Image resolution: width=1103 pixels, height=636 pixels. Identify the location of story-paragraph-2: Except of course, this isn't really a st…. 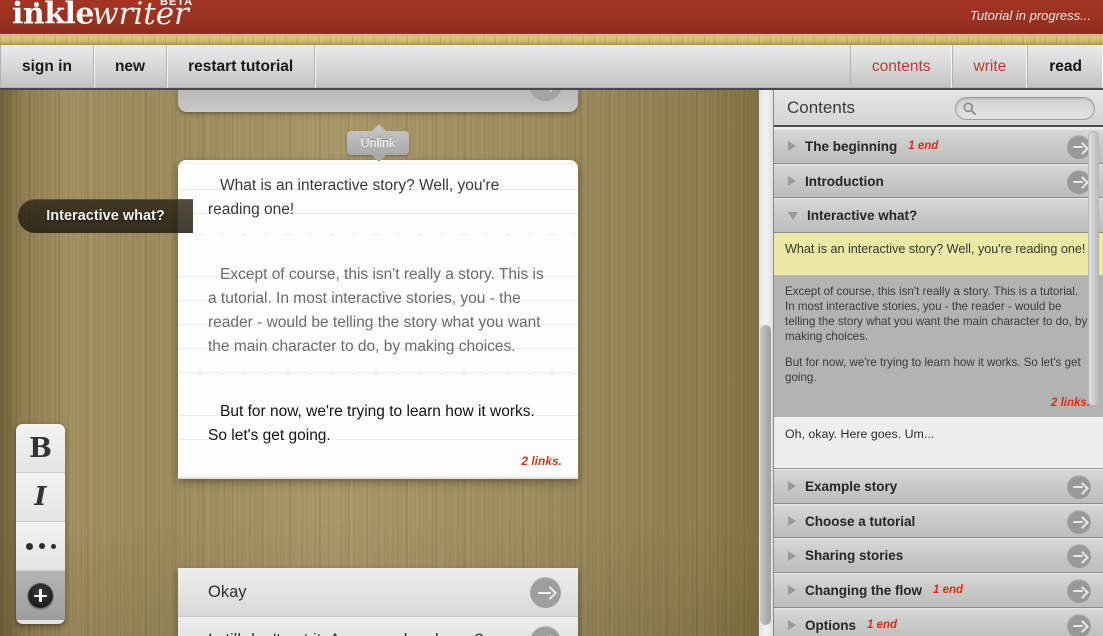
(378, 310).